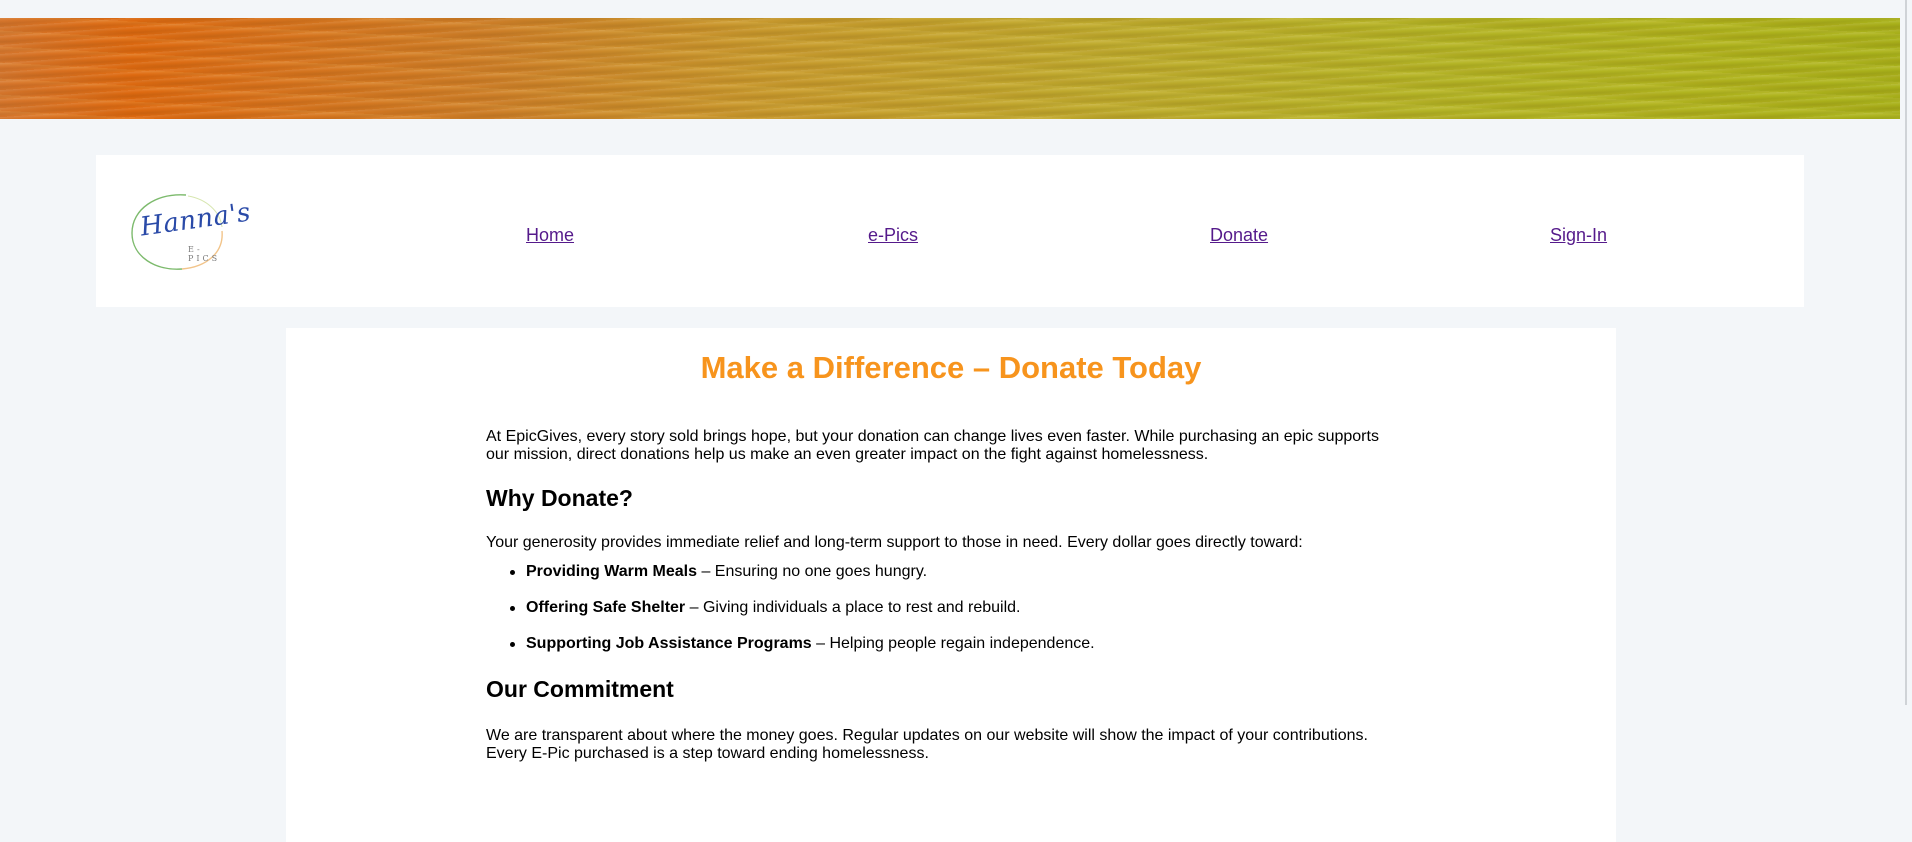  I want to click on list-item-title: Providing Warm Meals, so click(611, 571).